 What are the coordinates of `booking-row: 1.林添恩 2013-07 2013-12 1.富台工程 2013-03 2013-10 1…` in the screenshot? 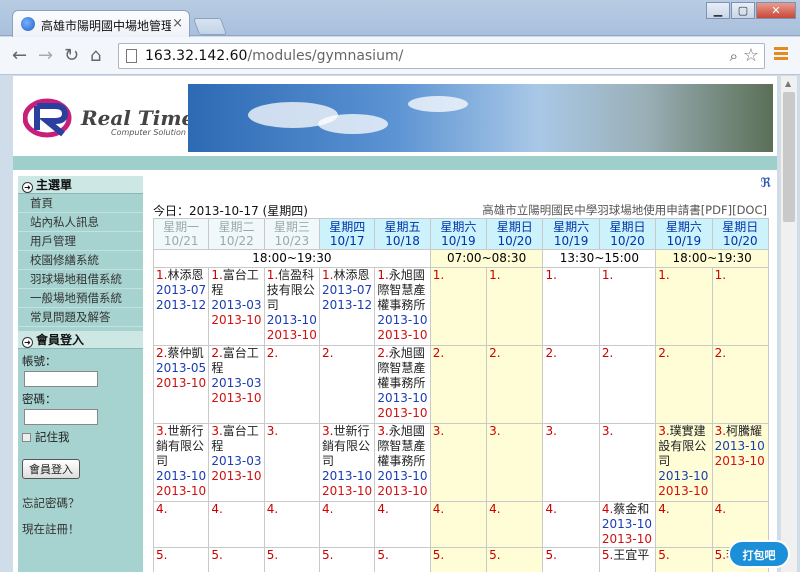 It's located at (461, 306).